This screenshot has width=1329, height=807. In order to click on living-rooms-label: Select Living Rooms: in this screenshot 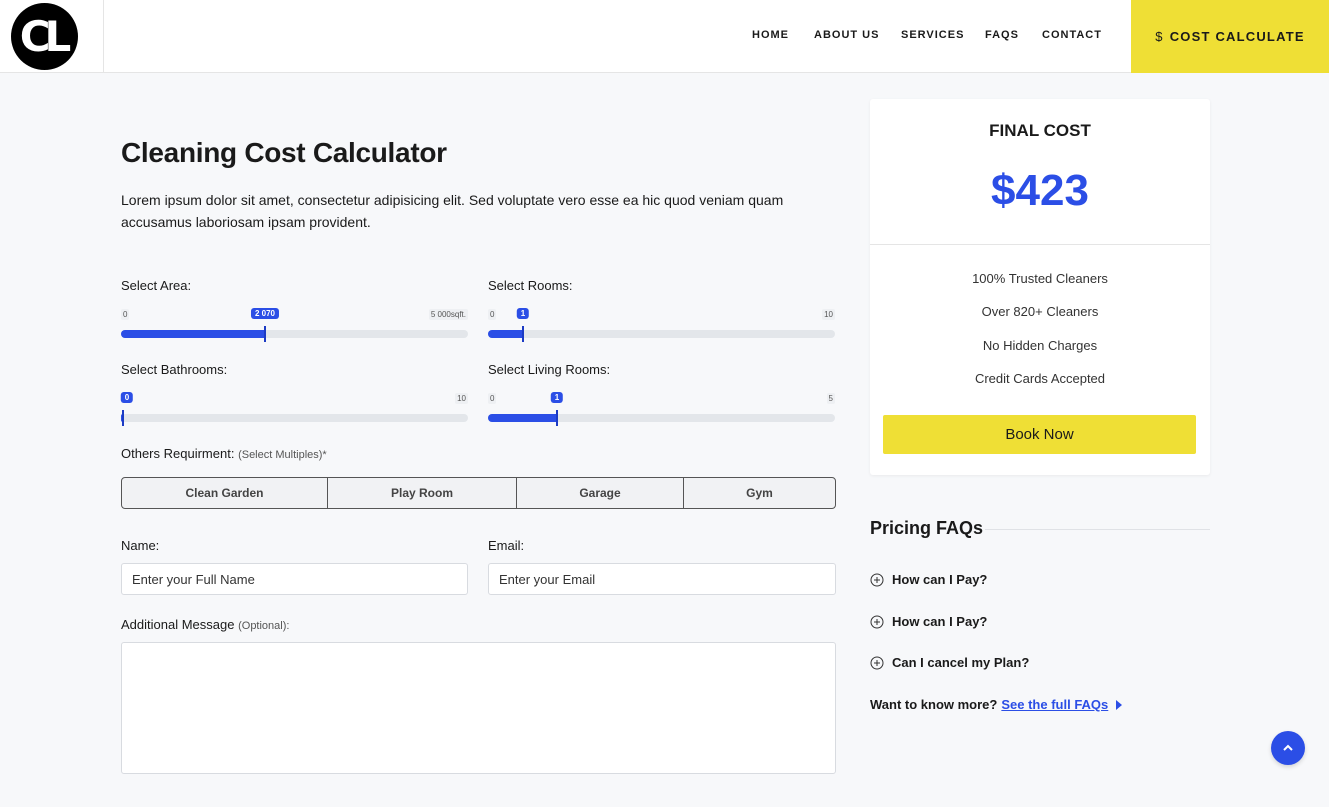, I will do `click(549, 369)`.